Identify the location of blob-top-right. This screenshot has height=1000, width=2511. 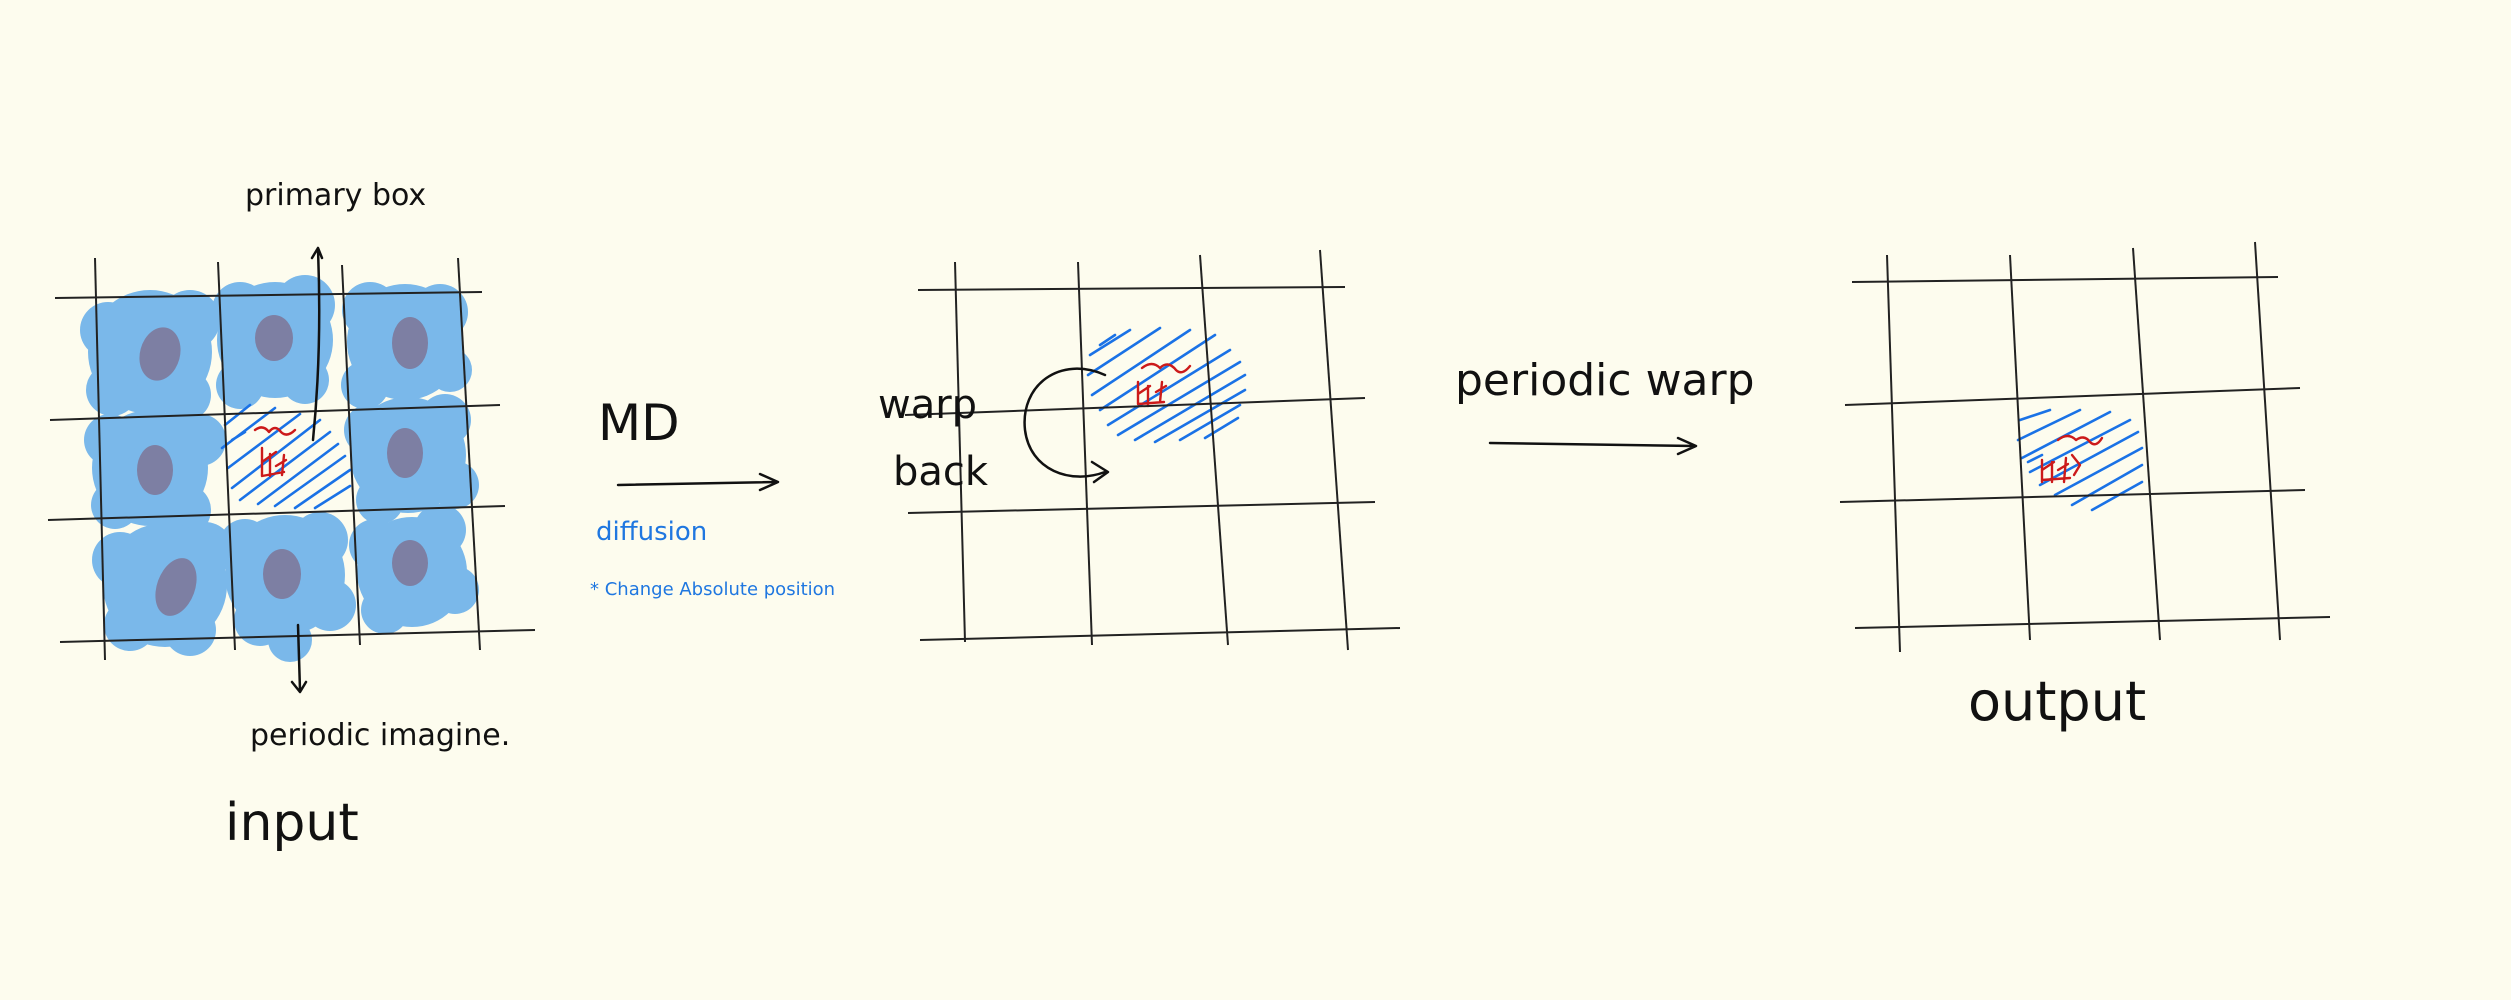
(406, 345).